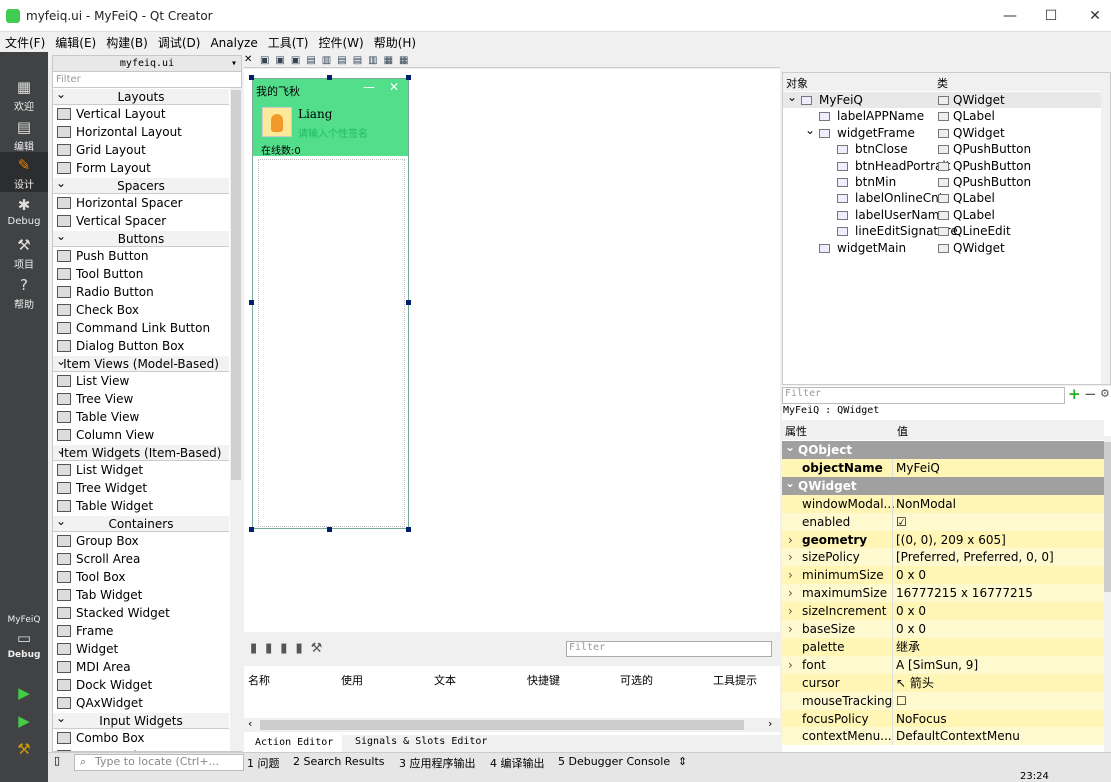 This screenshot has height=782, width=1111. Describe the element at coordinates (141, 150) in the screenshot. I see `widget-item: Grid Layout` at that location.